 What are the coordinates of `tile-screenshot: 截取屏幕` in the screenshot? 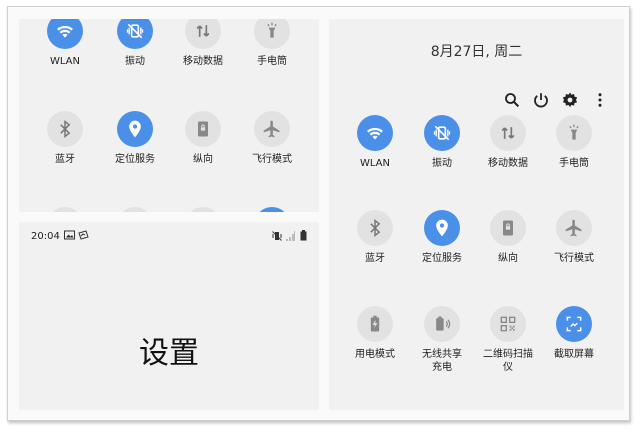 It's located at (574, 333).